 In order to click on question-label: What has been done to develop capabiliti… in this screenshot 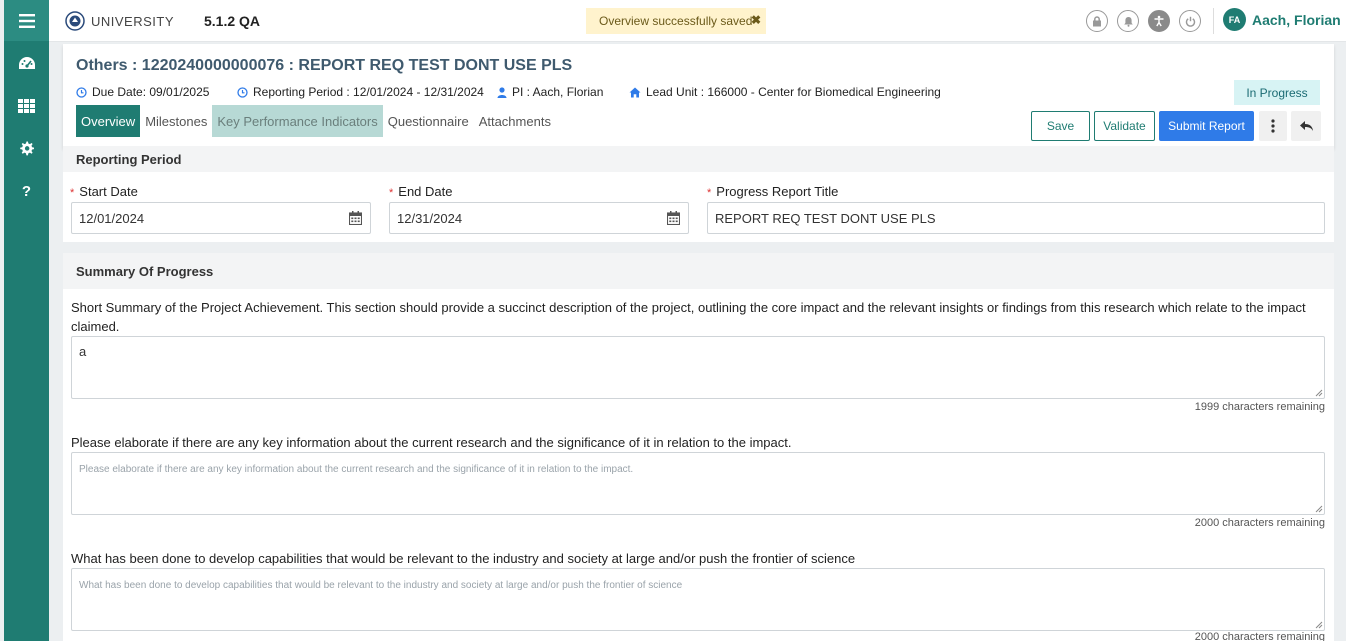, I will do `click(463, 558)`.